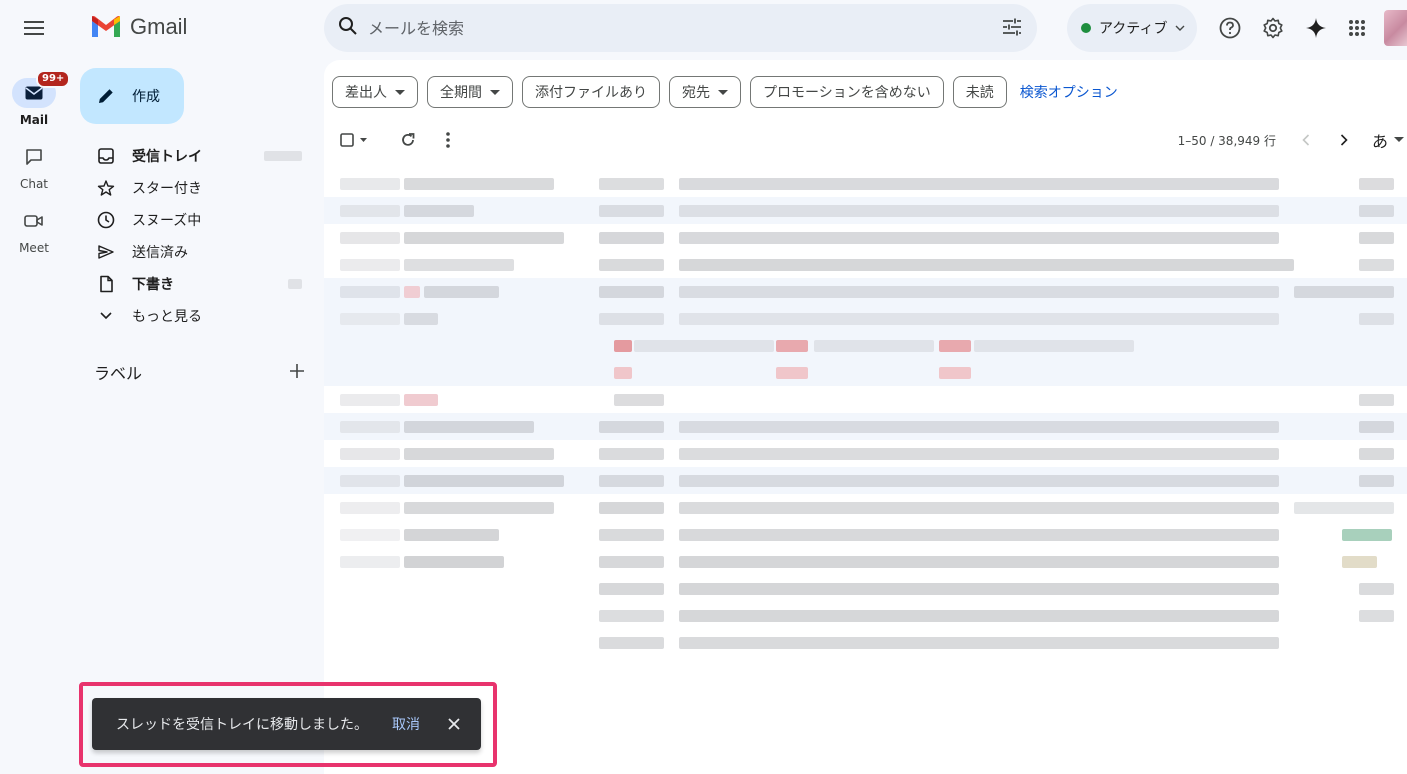  Describe the element at coordinates (1230, 28) in the screenshot. I see `support-button` at that location.